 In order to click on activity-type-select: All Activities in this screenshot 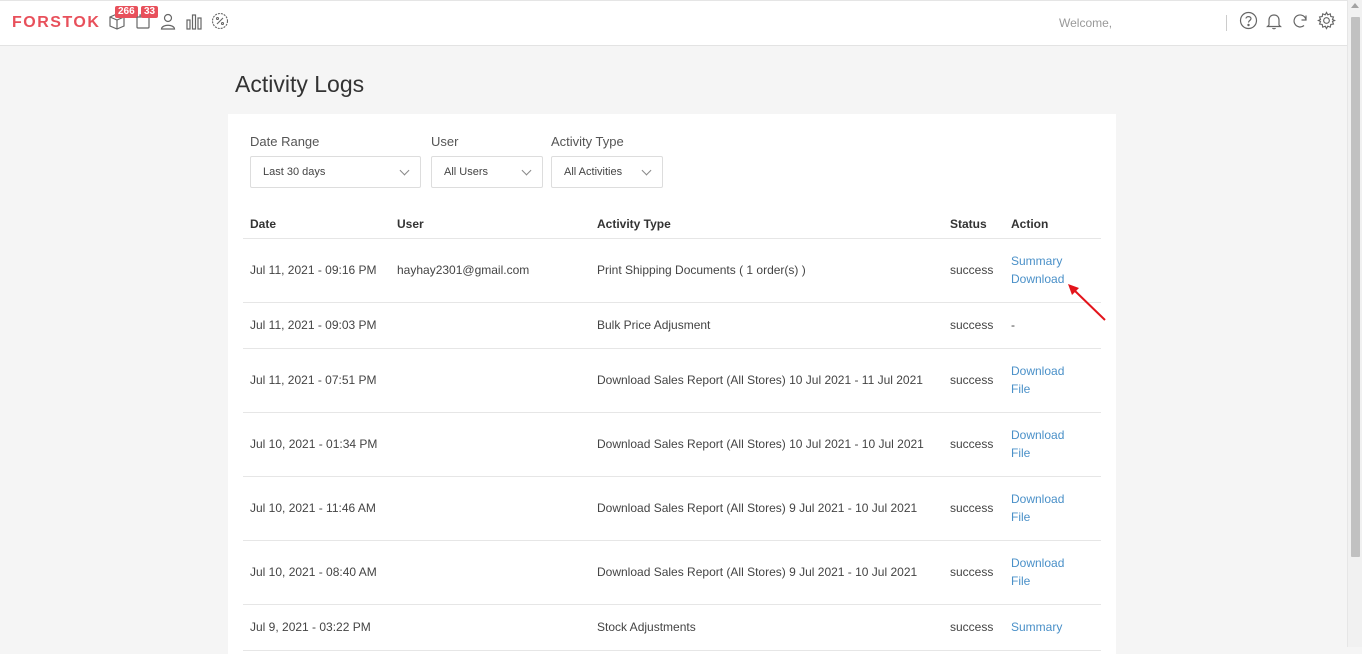, I will do `click(607, 172)`.